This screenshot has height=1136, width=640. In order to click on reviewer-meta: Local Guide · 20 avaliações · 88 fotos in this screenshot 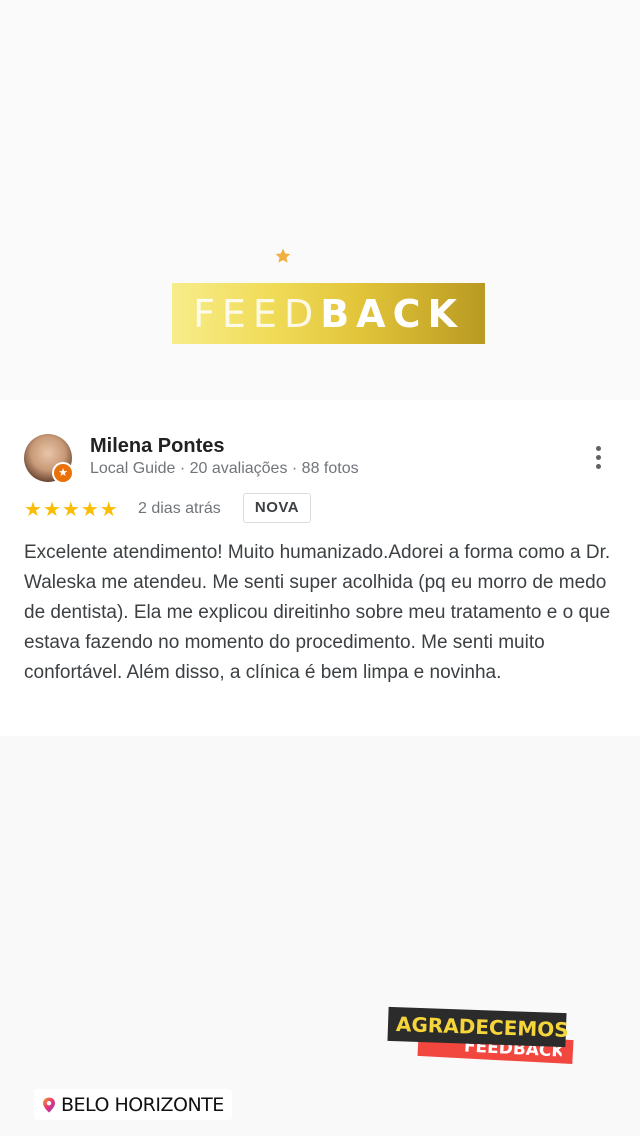, I will do `click(224, 468)`.